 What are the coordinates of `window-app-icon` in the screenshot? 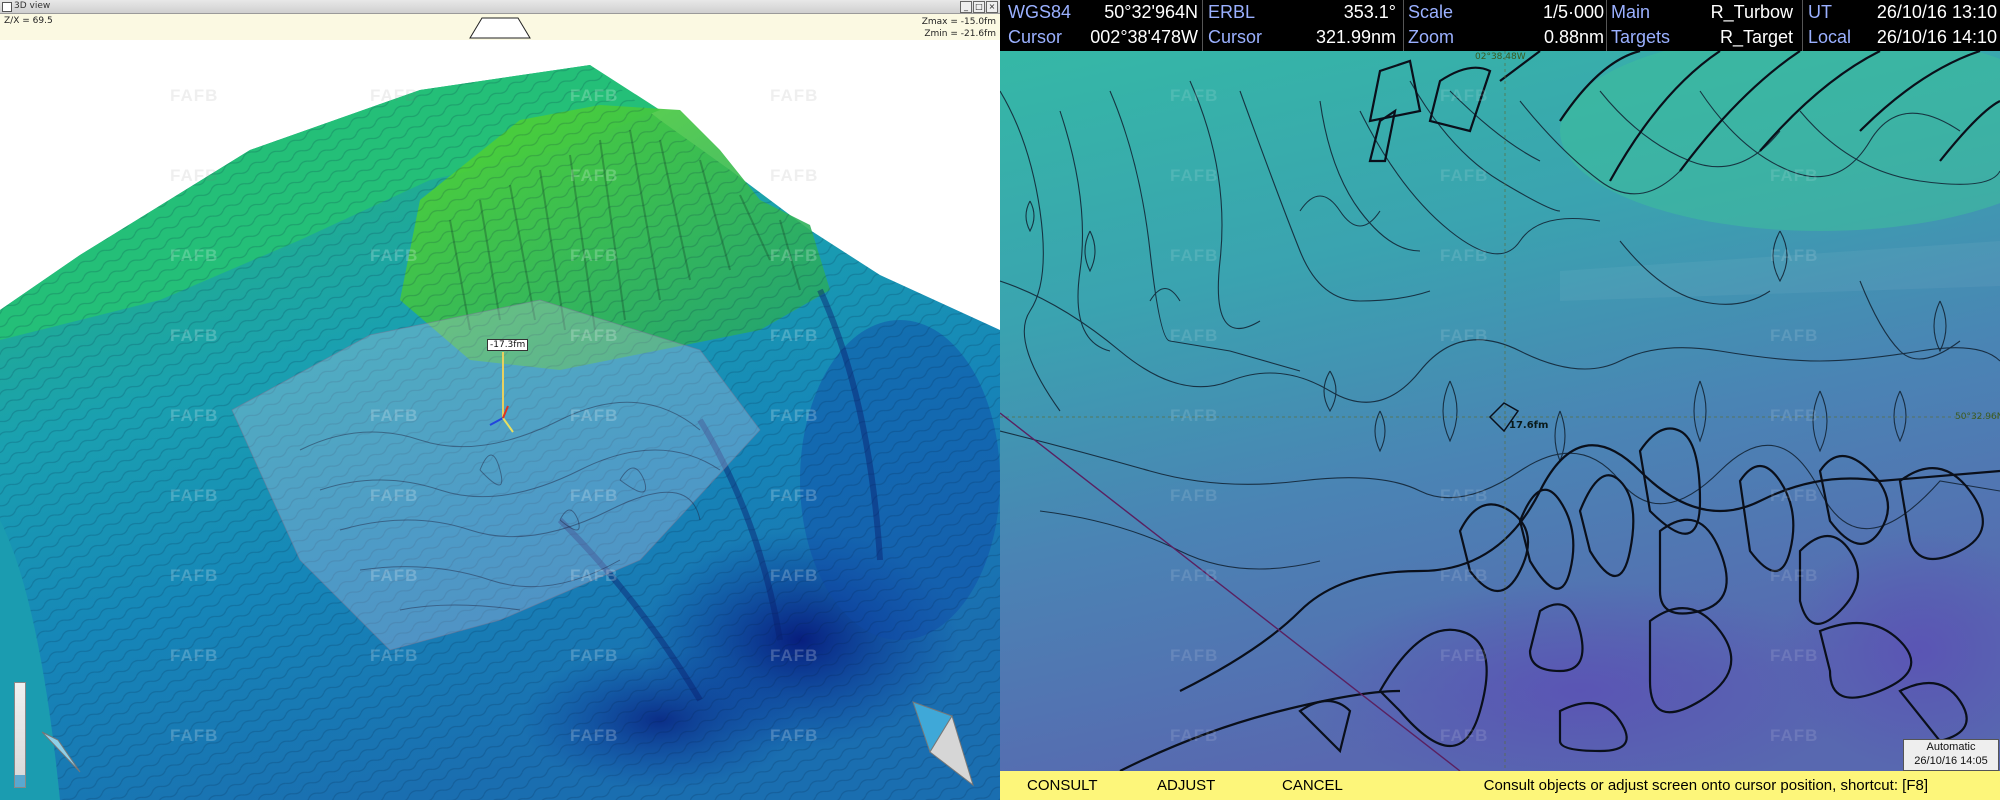 It's located at (7, 7).